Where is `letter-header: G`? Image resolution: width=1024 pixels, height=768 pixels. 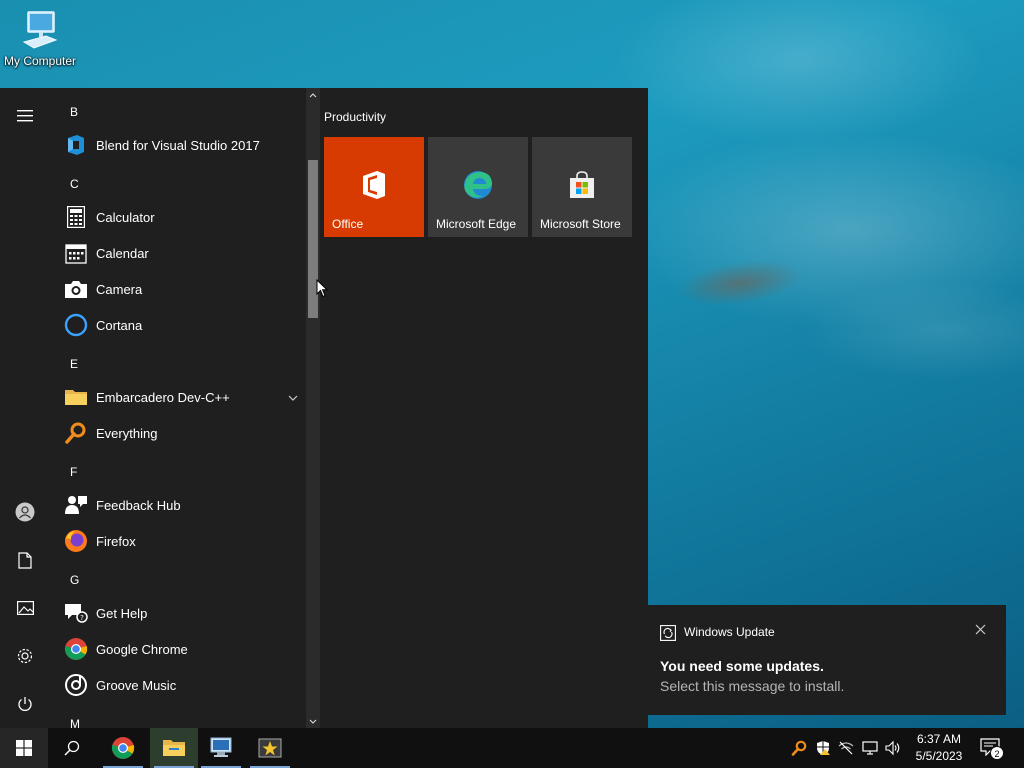
letter-header: G is located at coordinates (74, 580).